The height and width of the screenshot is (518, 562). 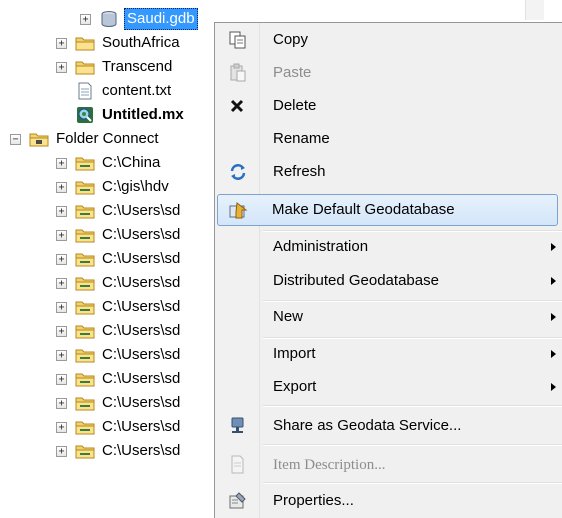 What do you see at coordinates (299, 171) in the screenshot?
I see `menu-item-label: Refresh` at bounding box center [299, 171].